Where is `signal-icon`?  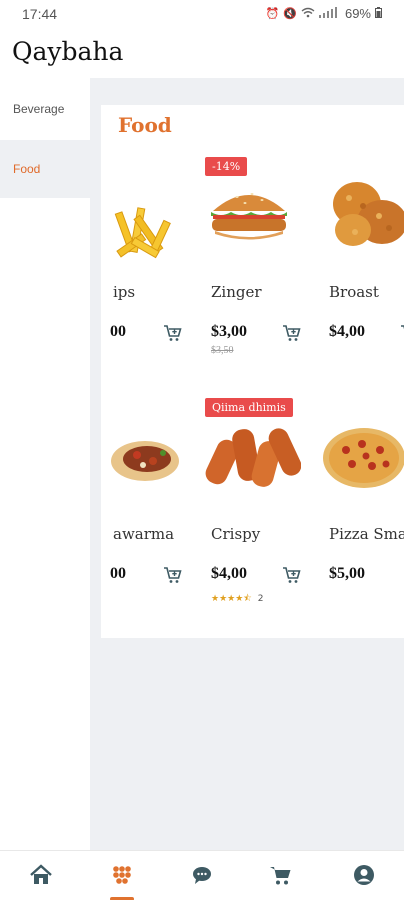
signal-icon is located at coordinates (329, 13).